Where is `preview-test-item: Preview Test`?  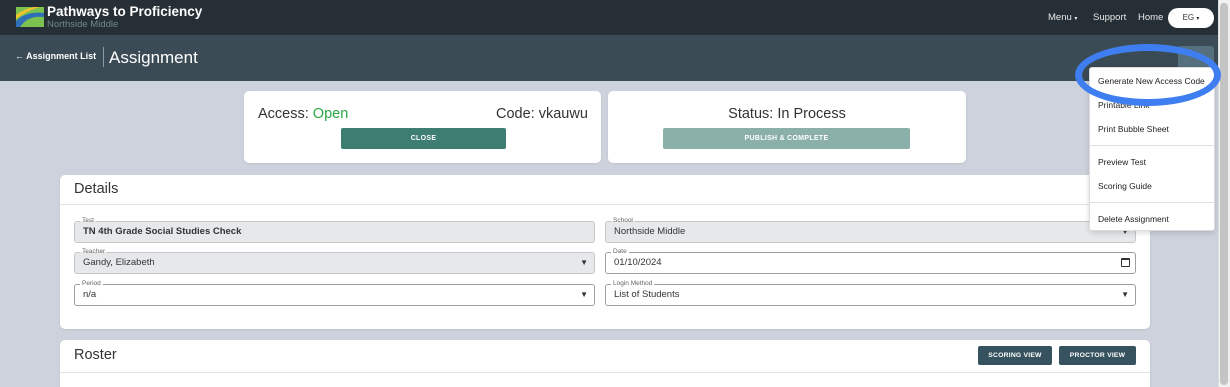
preview-test-item: Preview Test is located at coordinates (1122, 162).